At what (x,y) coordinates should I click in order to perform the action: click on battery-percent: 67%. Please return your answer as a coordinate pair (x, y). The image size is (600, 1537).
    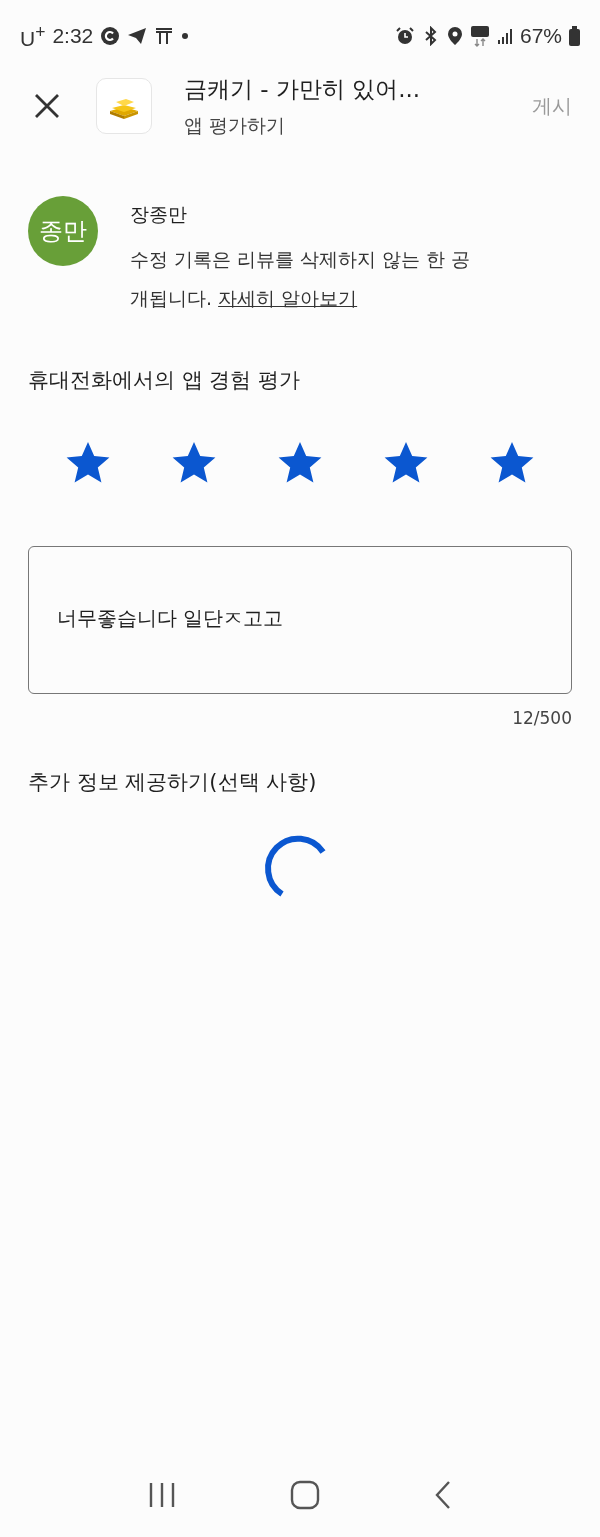
    Looking at the image, I should click on (540, 36).